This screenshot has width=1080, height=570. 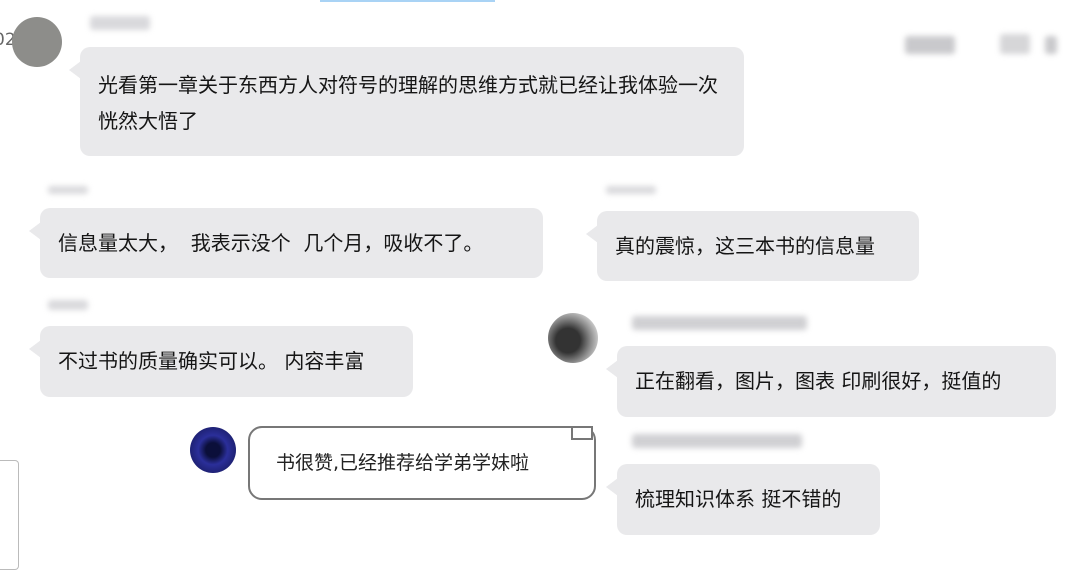 I want to click on chat-message-bubble: 正在翻看，图片，图表 印刷很好，挺值的, so click(x=831, y=381).